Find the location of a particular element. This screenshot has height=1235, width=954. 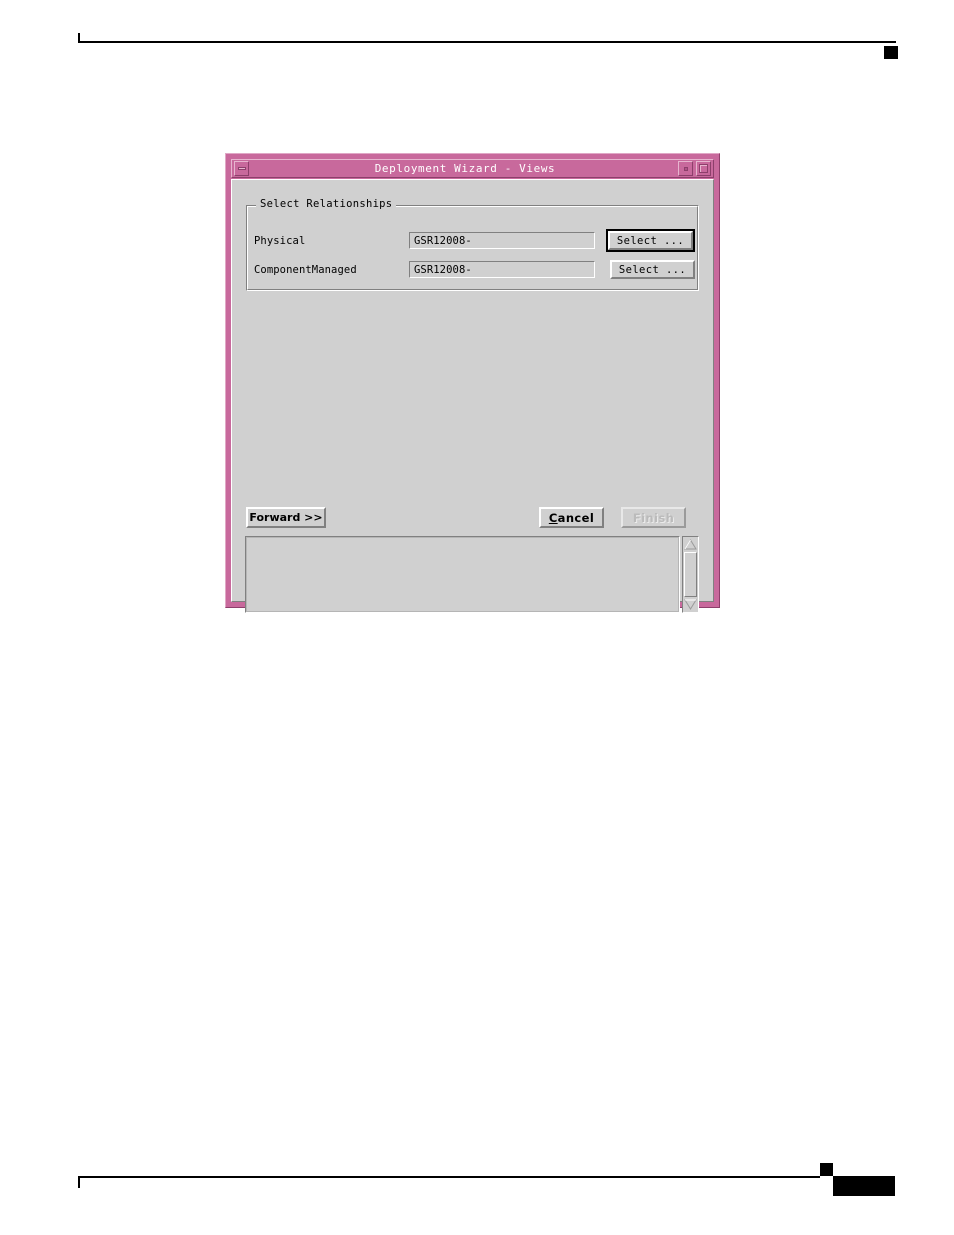

window-menu-icon is located at coordinates (241, 168).